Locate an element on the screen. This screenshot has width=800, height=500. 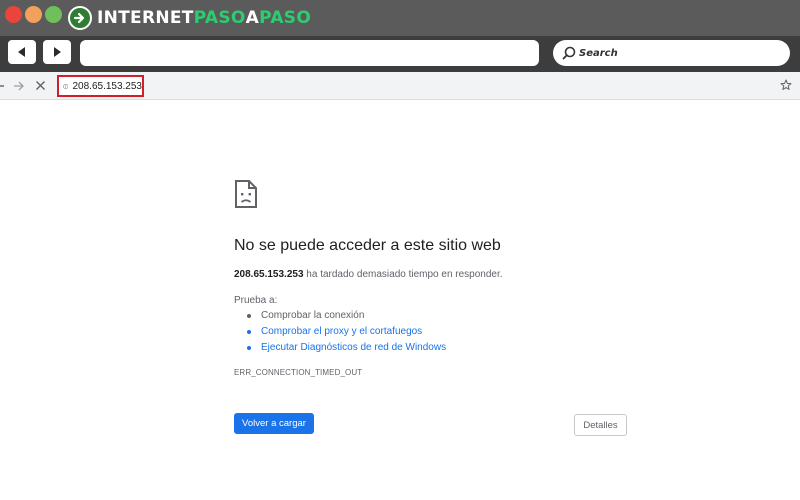
minimize-window-button is located at coordinates (33, 14).